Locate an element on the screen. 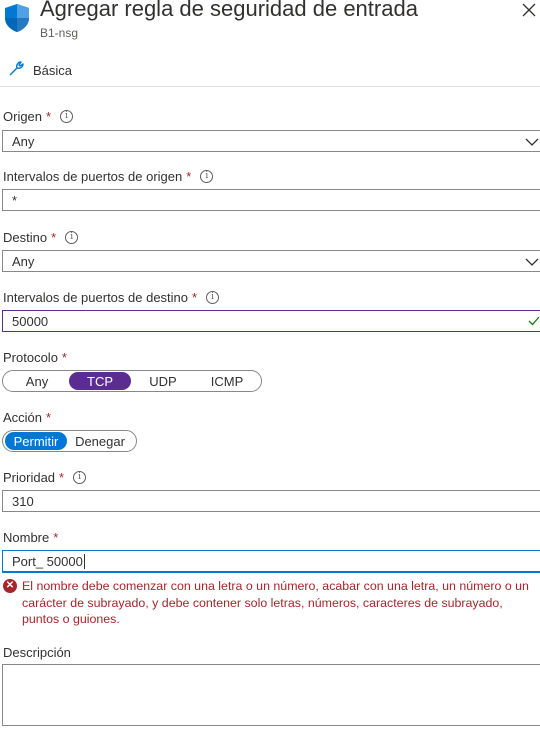 Image resolution: width=540 pixels, height=751 pixels. protocolo-label: Protocolo * is located at coordinates (35, 357).